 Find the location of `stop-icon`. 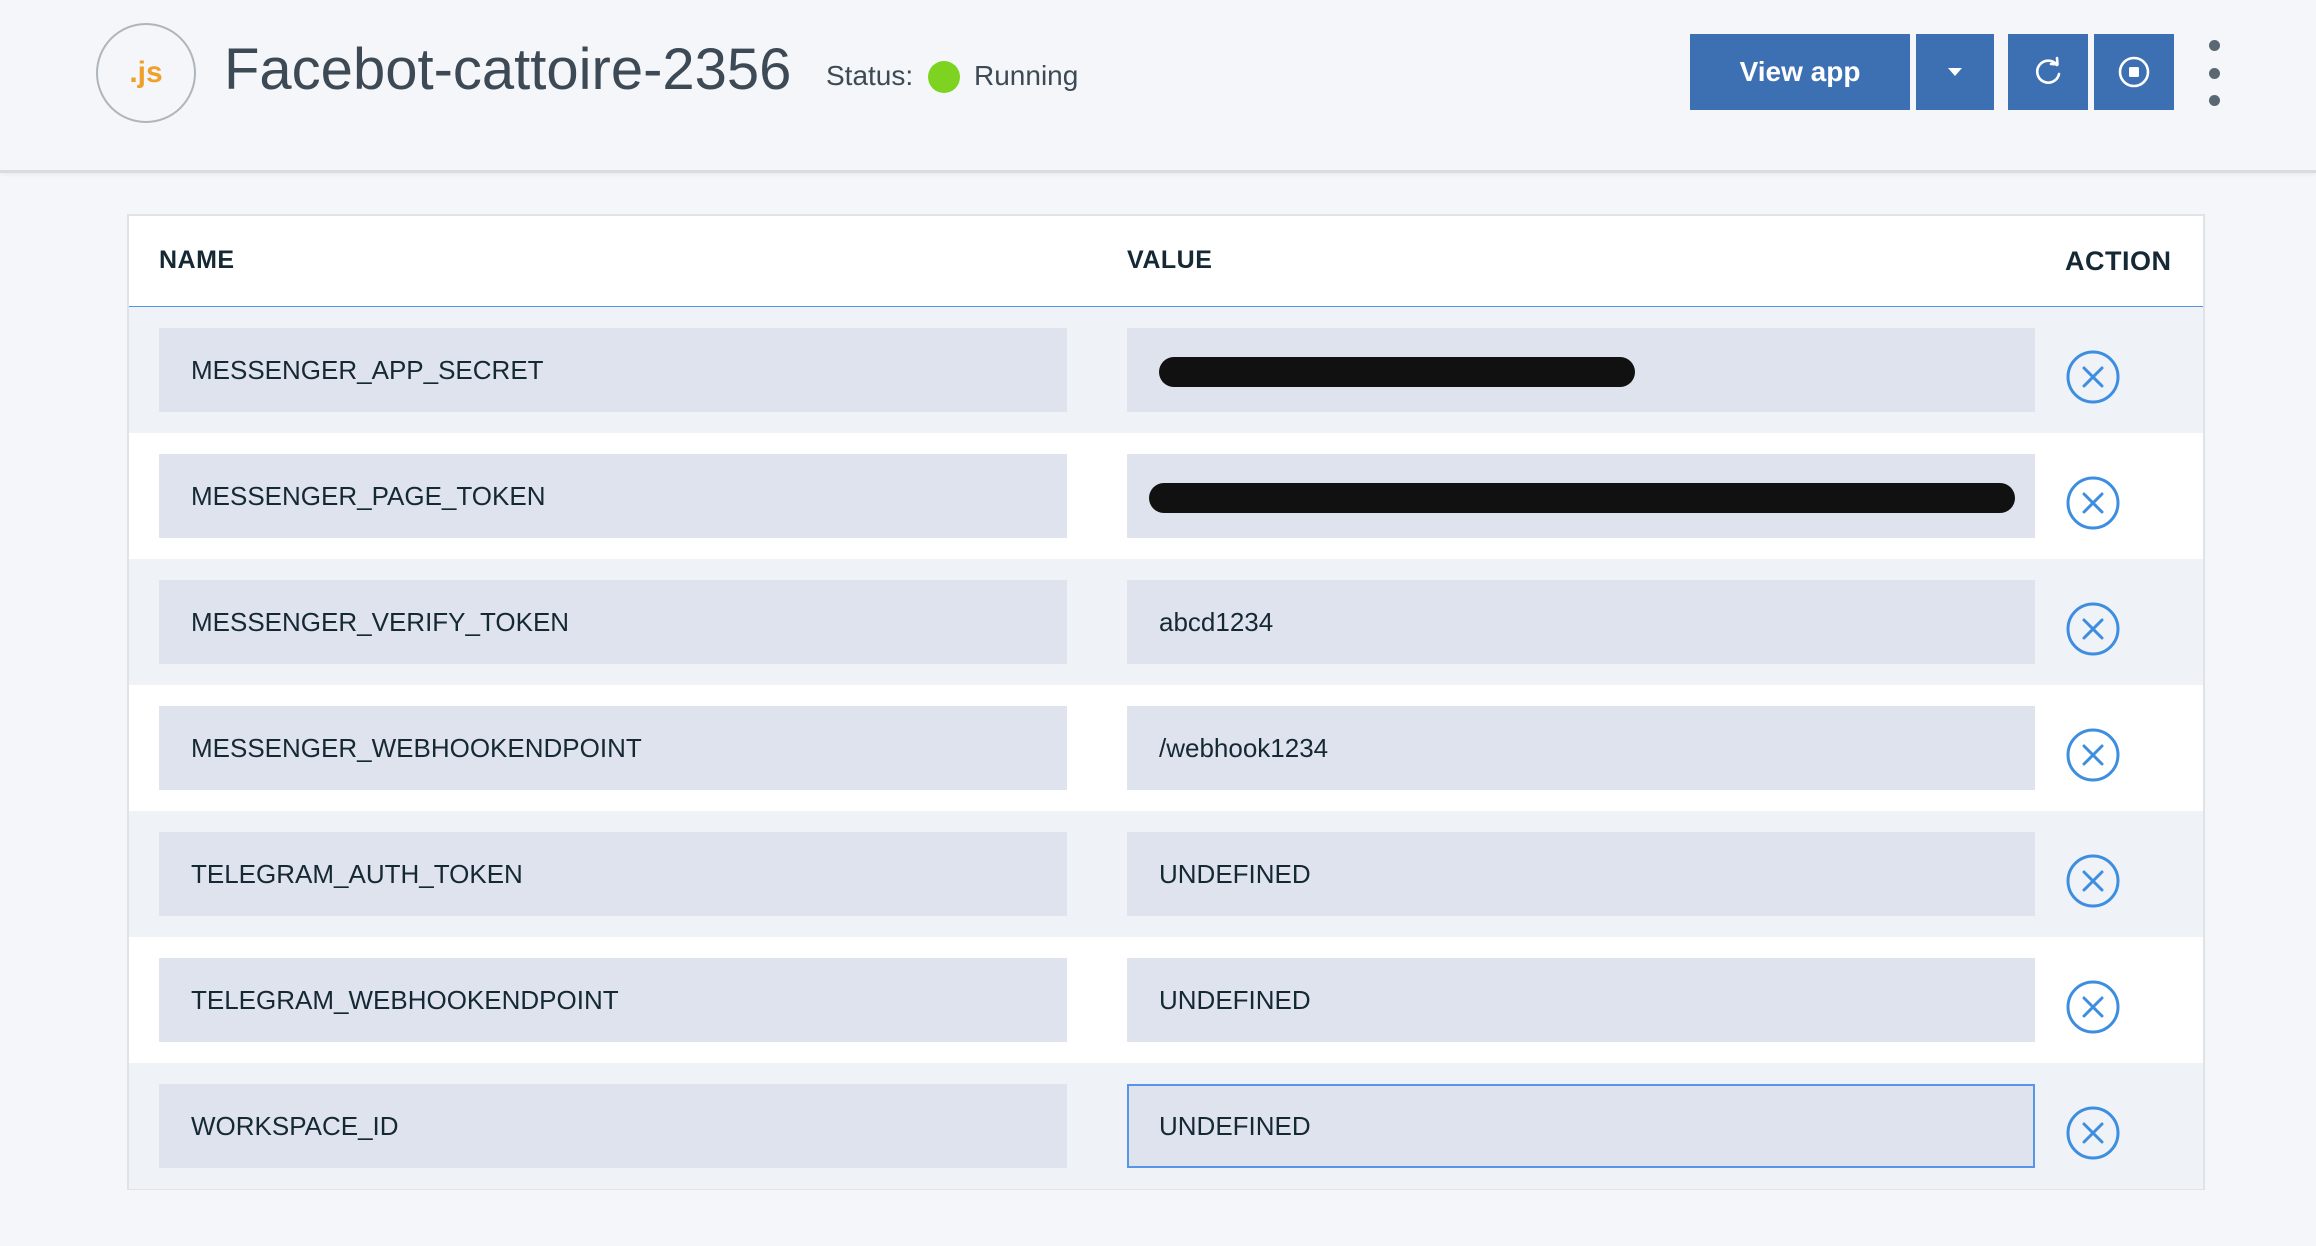

stop-icon is located at coordinates (2134, 72).